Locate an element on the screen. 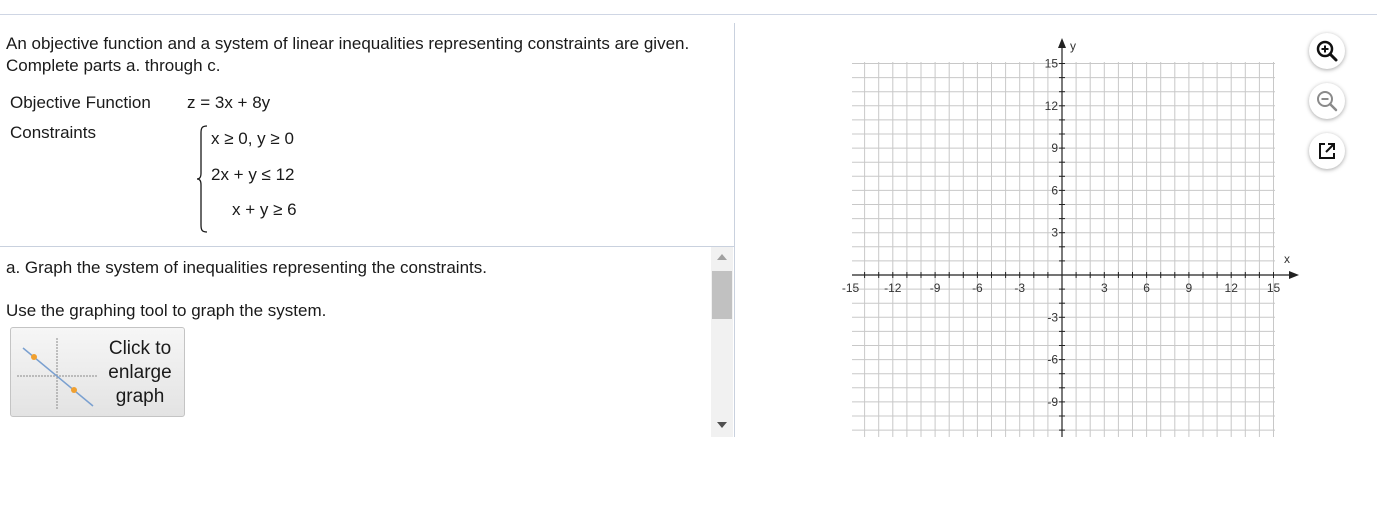 The width and height of the screenshot is (1377, 519). zoom-out-button is located at coordinates (1327, 101).